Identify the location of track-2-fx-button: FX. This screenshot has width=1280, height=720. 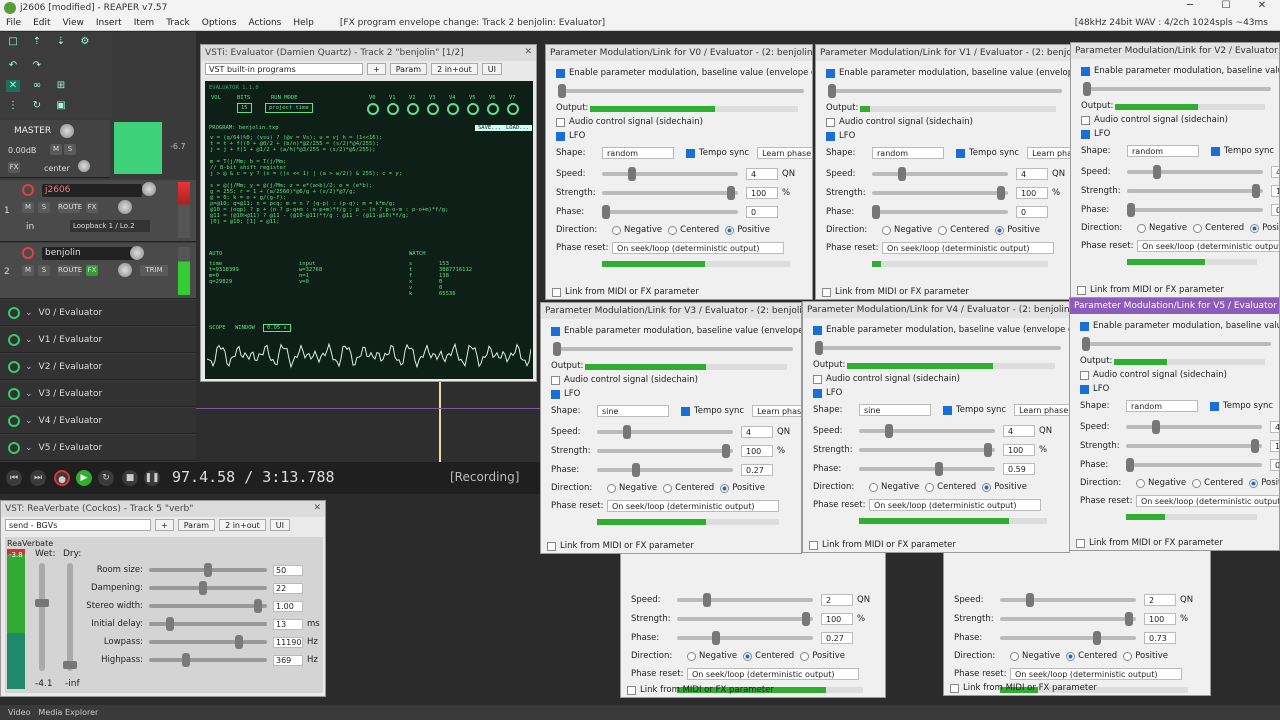
(92, 270).